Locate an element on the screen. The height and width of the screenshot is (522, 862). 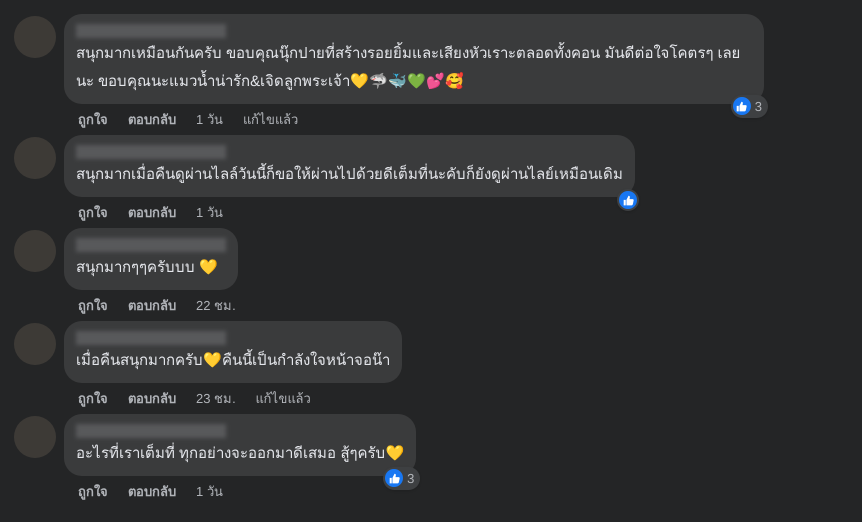
comment-time: 23 ชม. is located at coordinates (216, 398).